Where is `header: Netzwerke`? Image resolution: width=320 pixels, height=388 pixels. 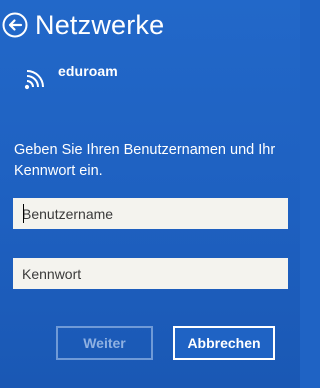 header: Netzwerke is located at coordinates (83, 25).